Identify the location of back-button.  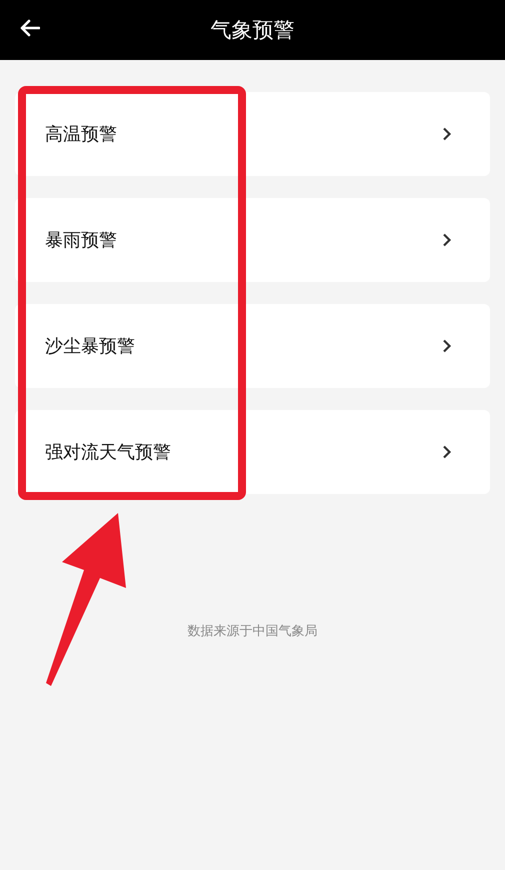
(30, 28).